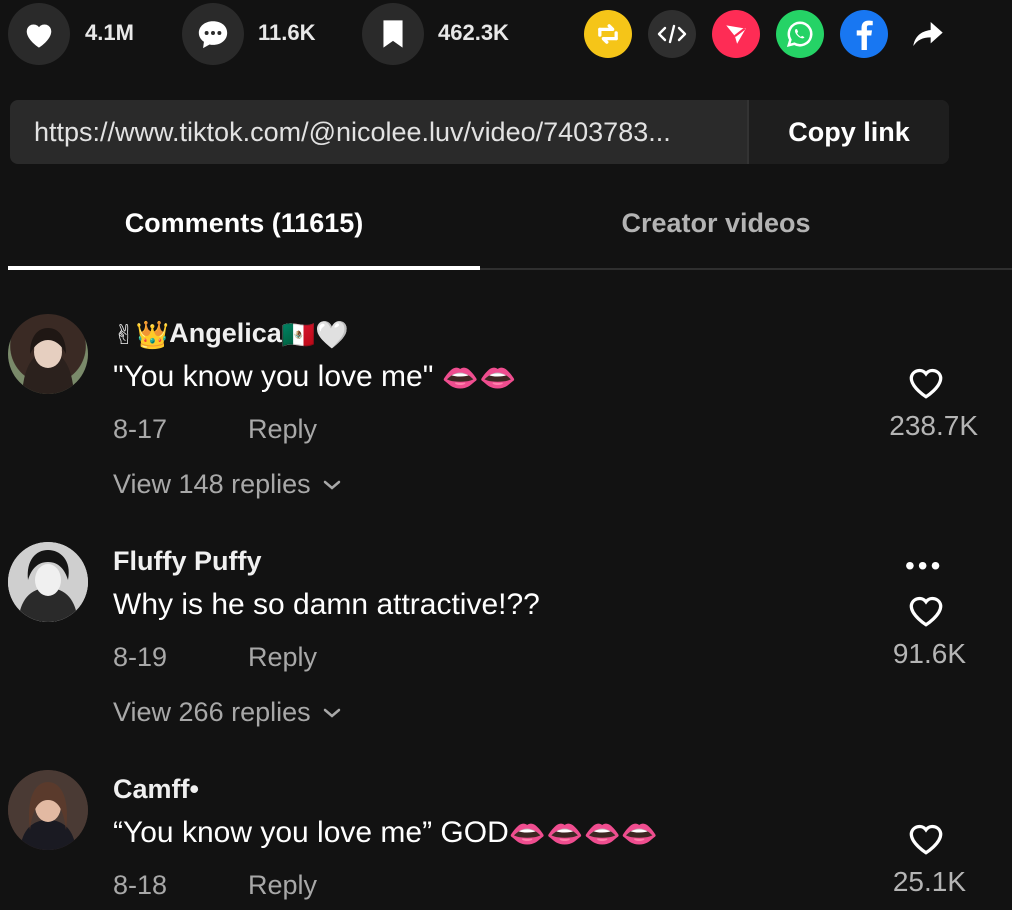 The height and width of the screenshot is (910, 1012). Describe the element at coordinates (929, 881) in the screenshot. I see `comment-like-count: 25.1K` at that location.